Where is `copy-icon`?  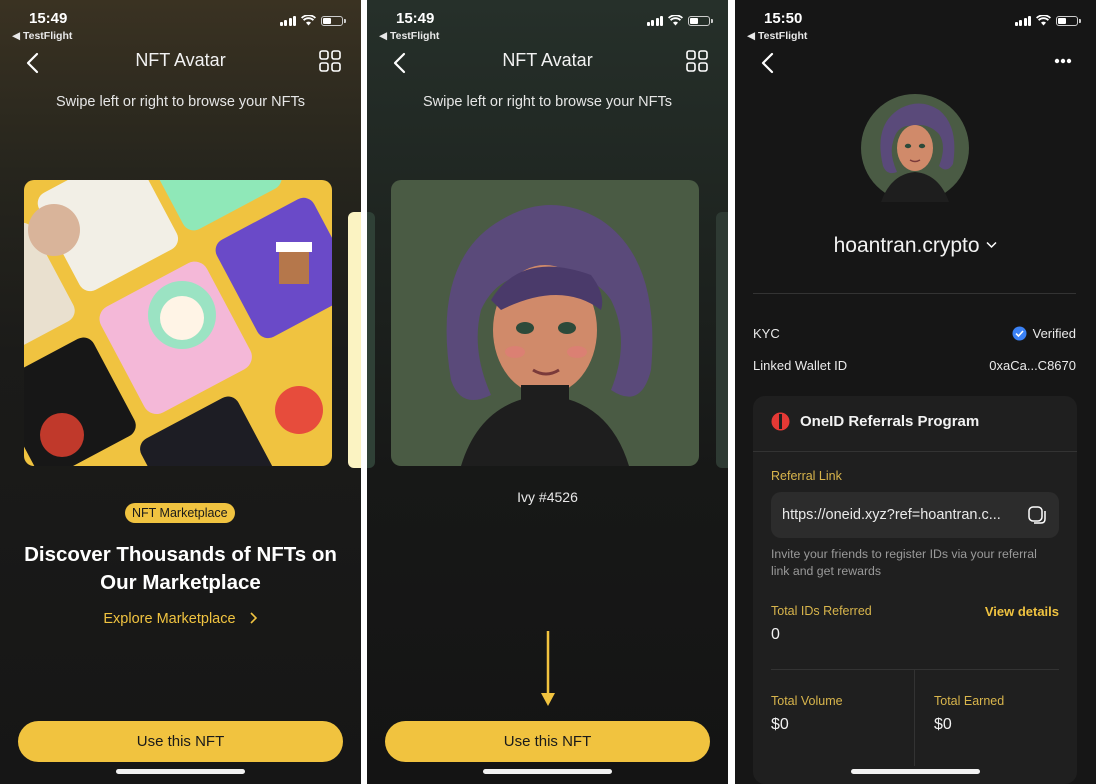 copy-icon is located at coordinates (1037, 515).